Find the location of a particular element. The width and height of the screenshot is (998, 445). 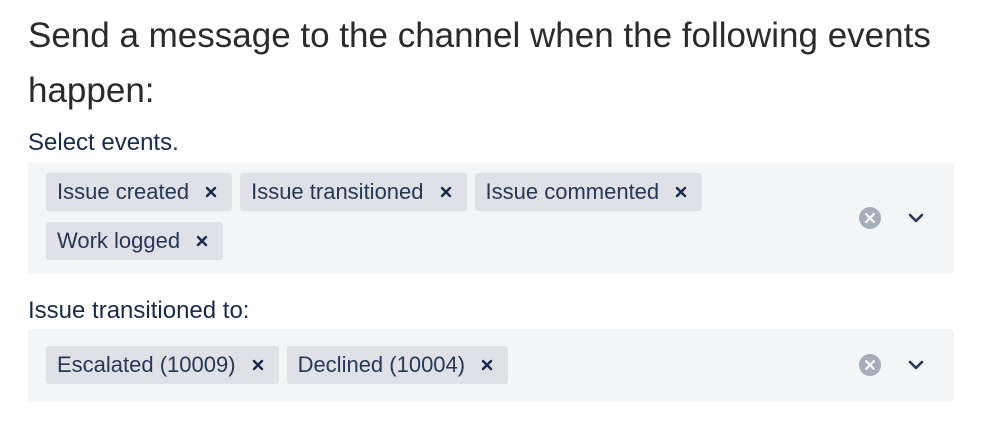

status-chip-escalated: Escalated (10009) is located at coordinates (162, 365).